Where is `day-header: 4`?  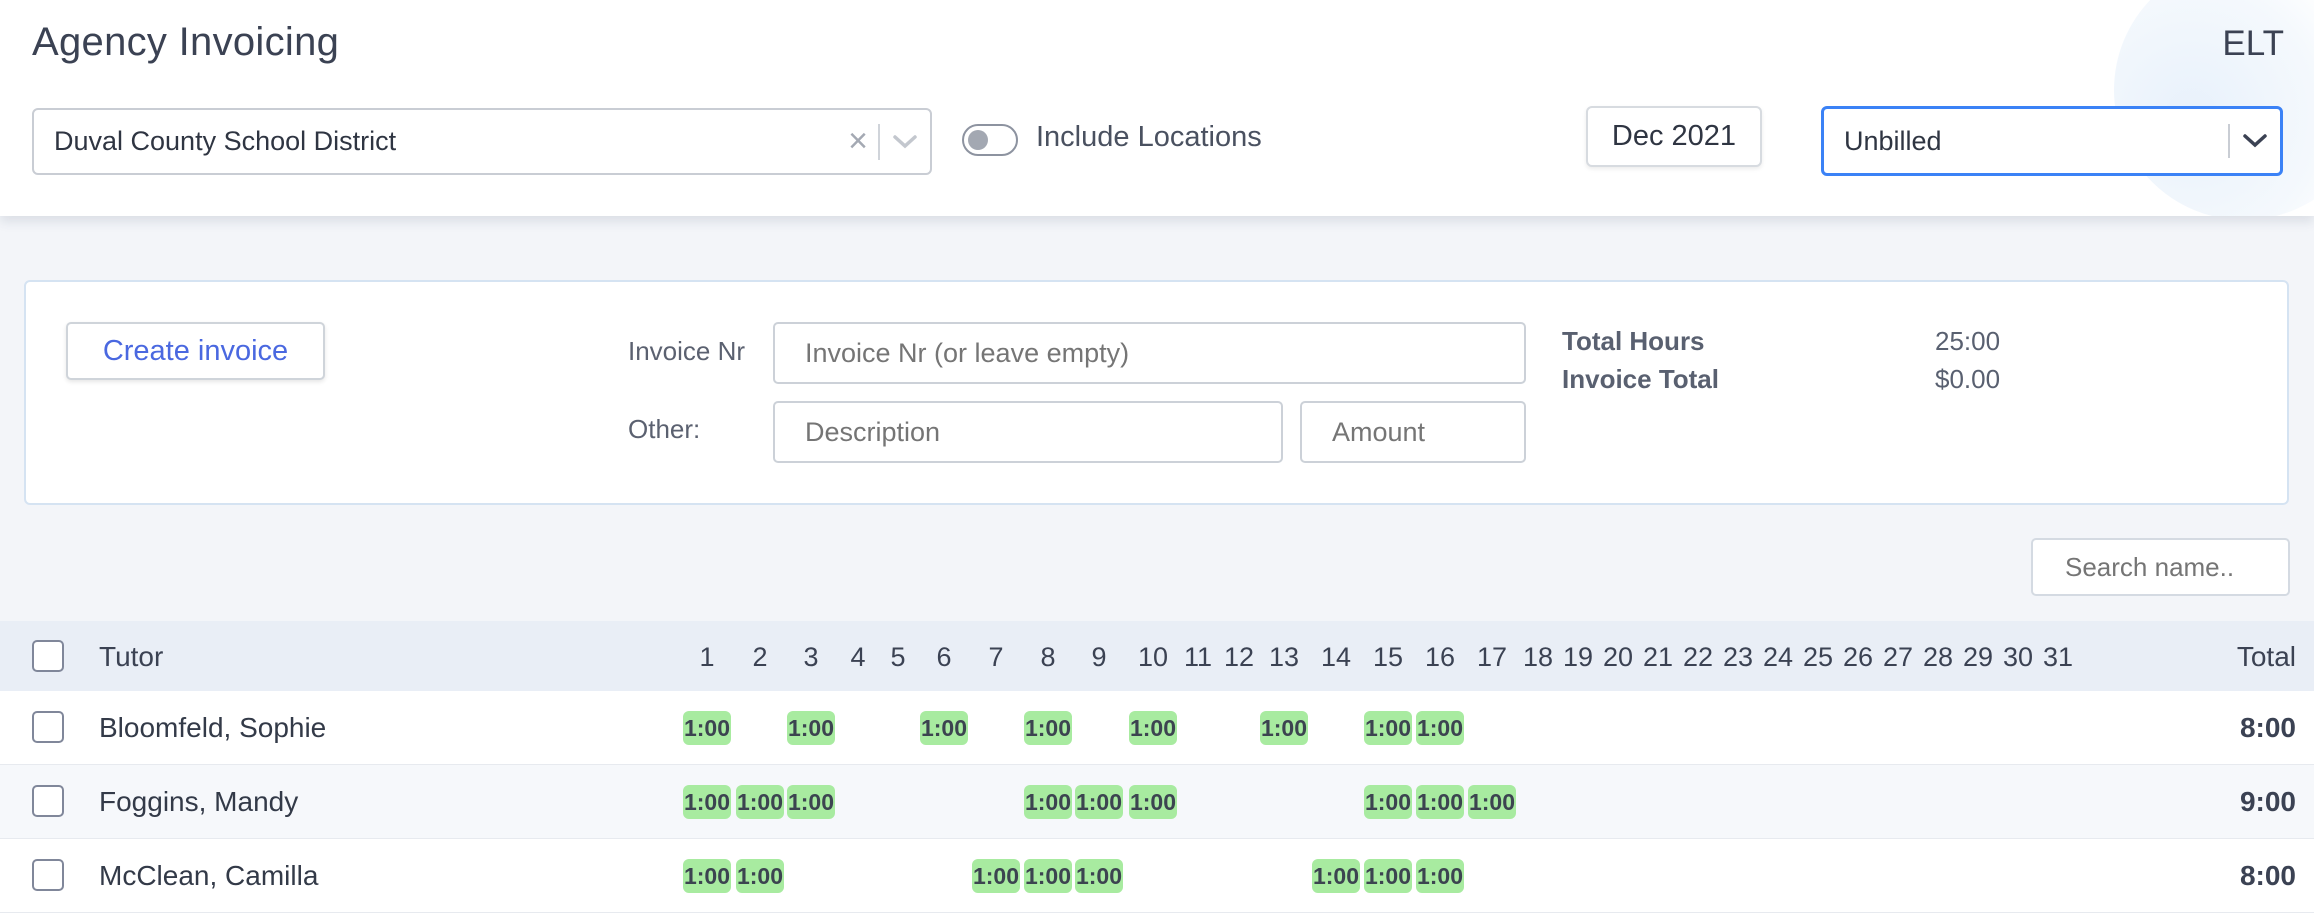 day-header: 4 is located at coordinates (858, 657).